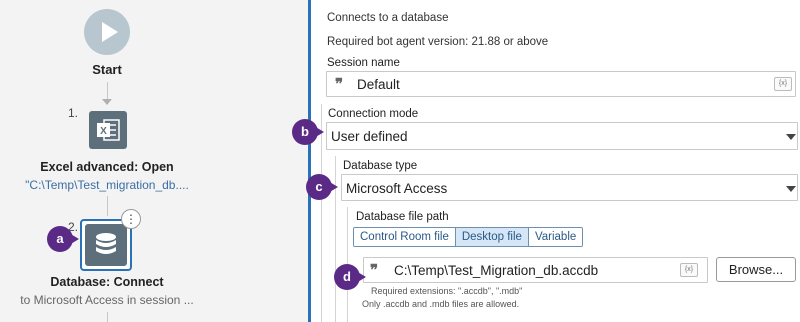  I want to click on connection-mode-value: User defined, so click(369, 136).